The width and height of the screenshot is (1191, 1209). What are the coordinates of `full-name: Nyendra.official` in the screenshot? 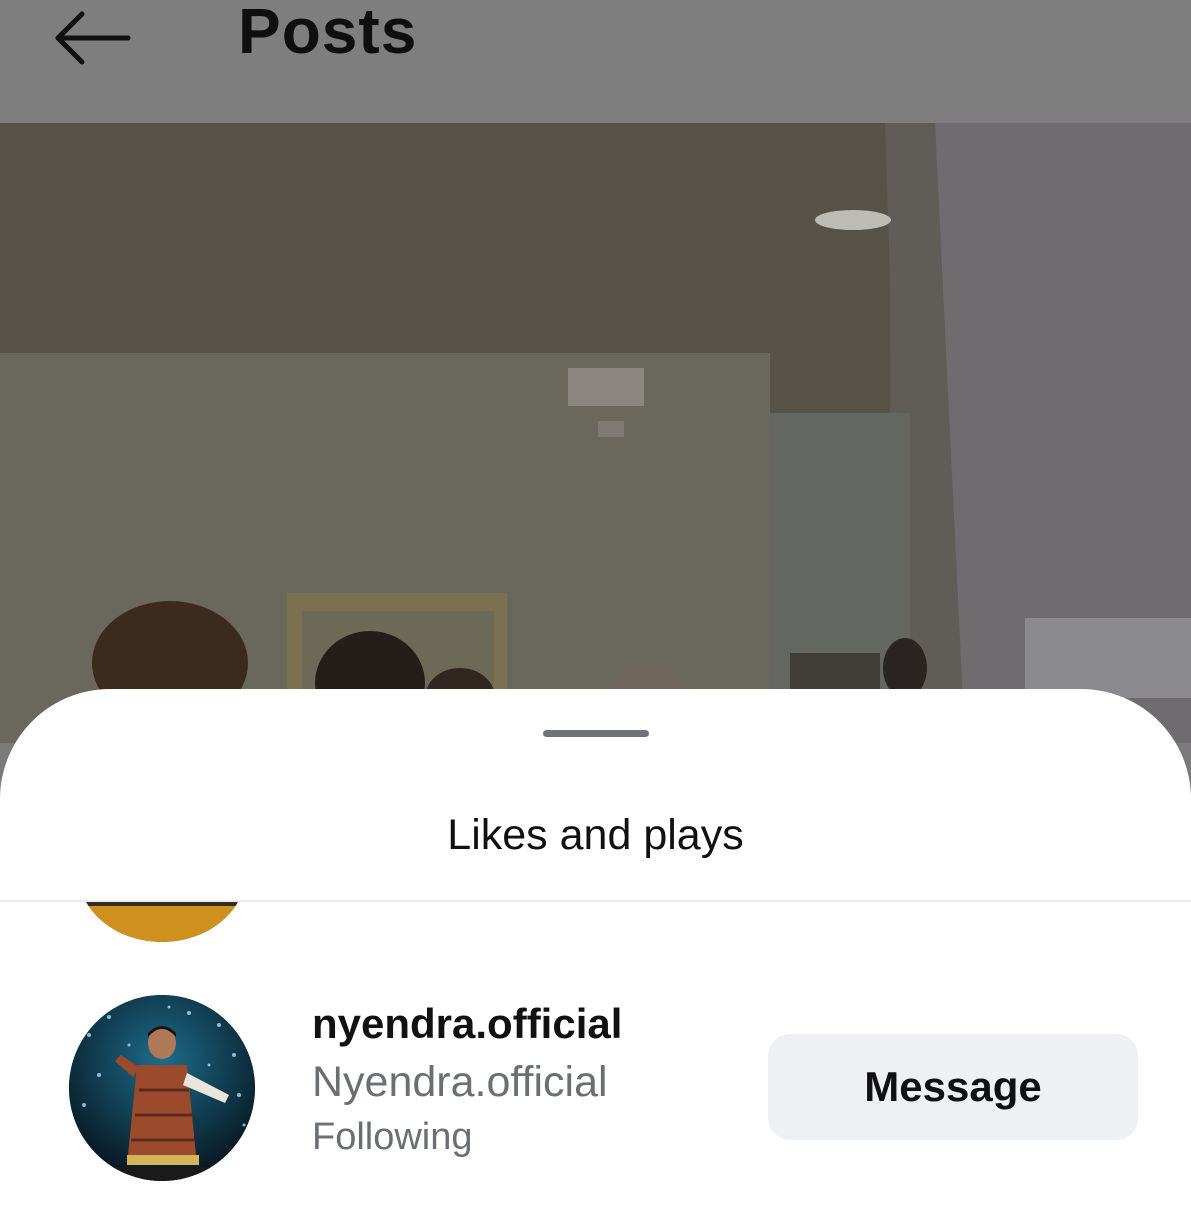 It's located at (460, 1082).